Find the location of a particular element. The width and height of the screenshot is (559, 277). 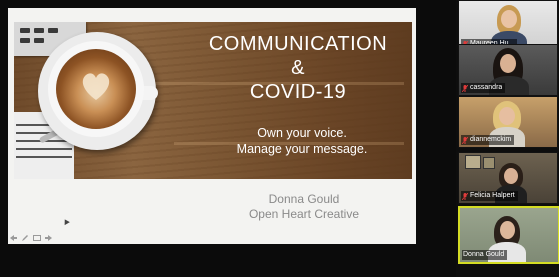

participant-nameplate: diannemckim is located at coordinates (488, 140).